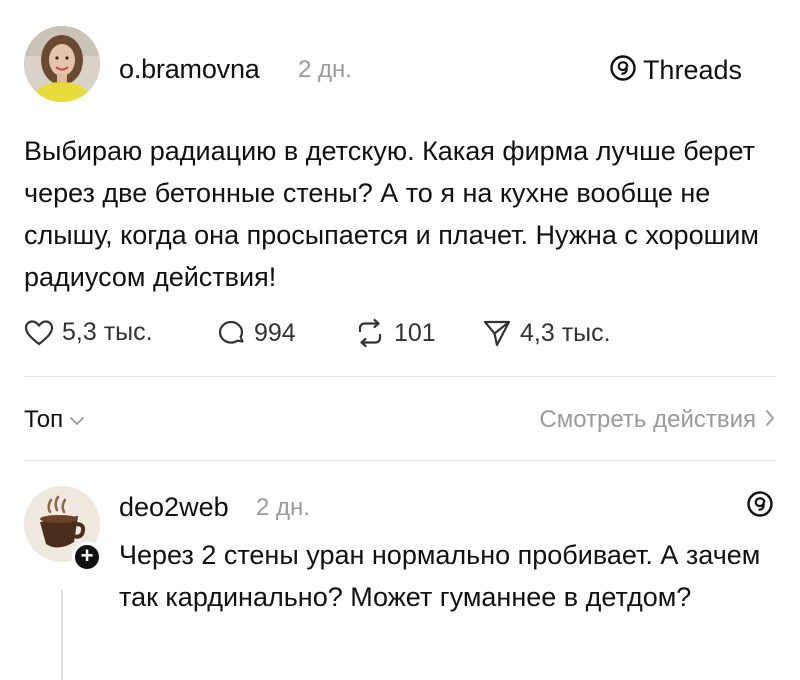 The width and height of the screenshot is (800, 680). I want to click on view-activity-label: Смотреть действия, so click(647, 419).